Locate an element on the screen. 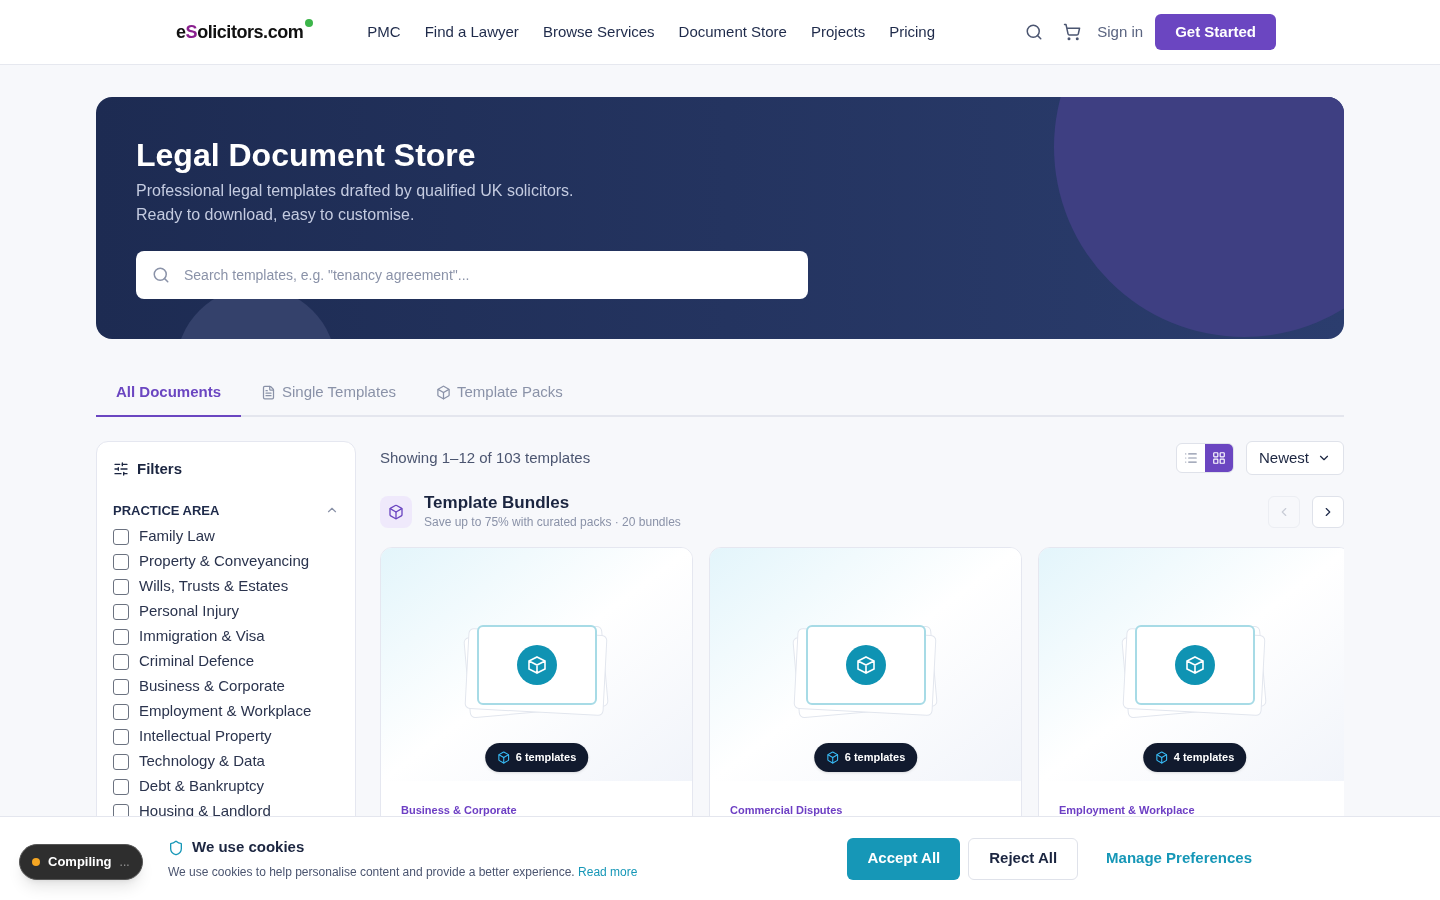  nav-link: PMC is located at coordinates (384, 32).